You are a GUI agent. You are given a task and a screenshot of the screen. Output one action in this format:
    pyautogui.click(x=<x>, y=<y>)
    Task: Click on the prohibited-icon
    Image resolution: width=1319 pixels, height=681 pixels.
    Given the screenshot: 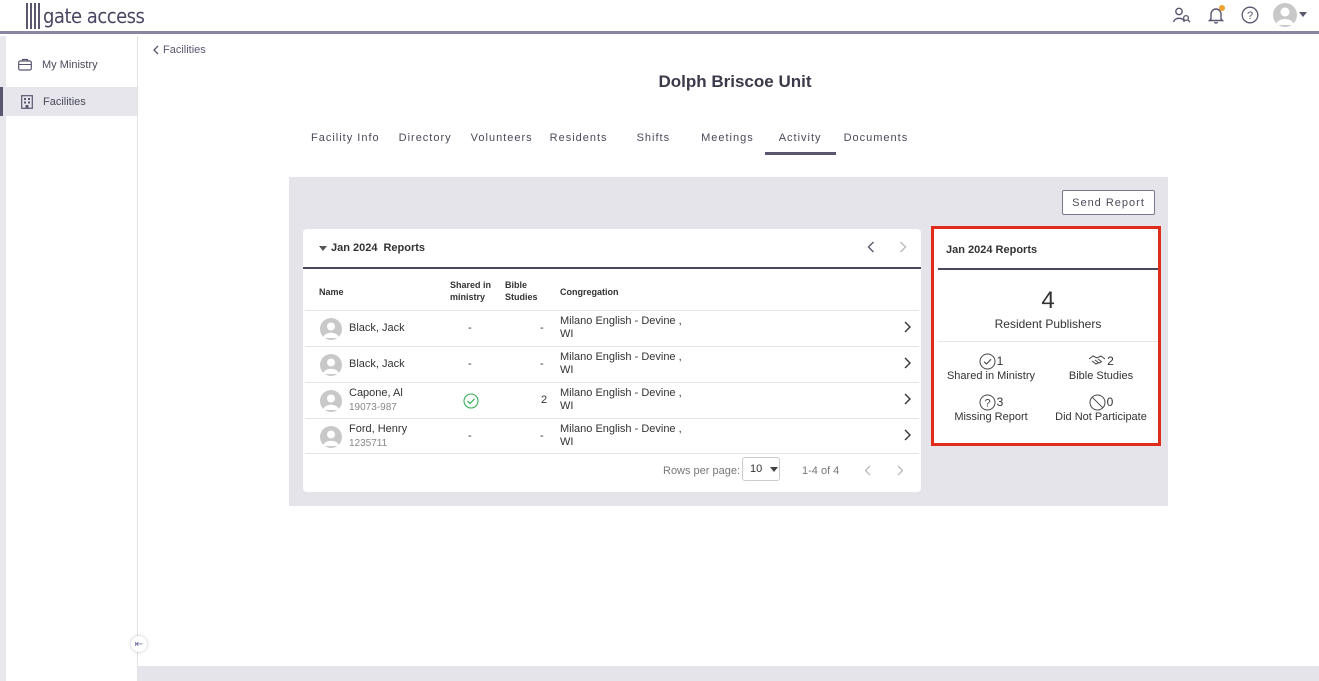 What is the action you would take?
    pyautogui.click(x=1097, y=402)
    